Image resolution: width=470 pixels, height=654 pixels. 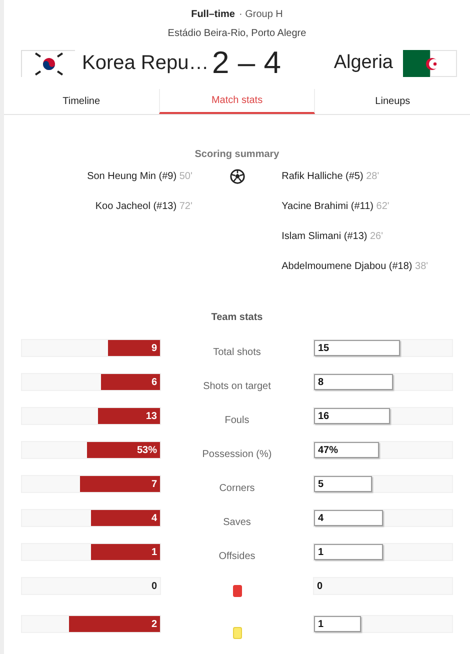 What do you see at coordinates (237, 353) in the screenshot?
I see `stat-label: Total shots` at bounding box center [237, 353].